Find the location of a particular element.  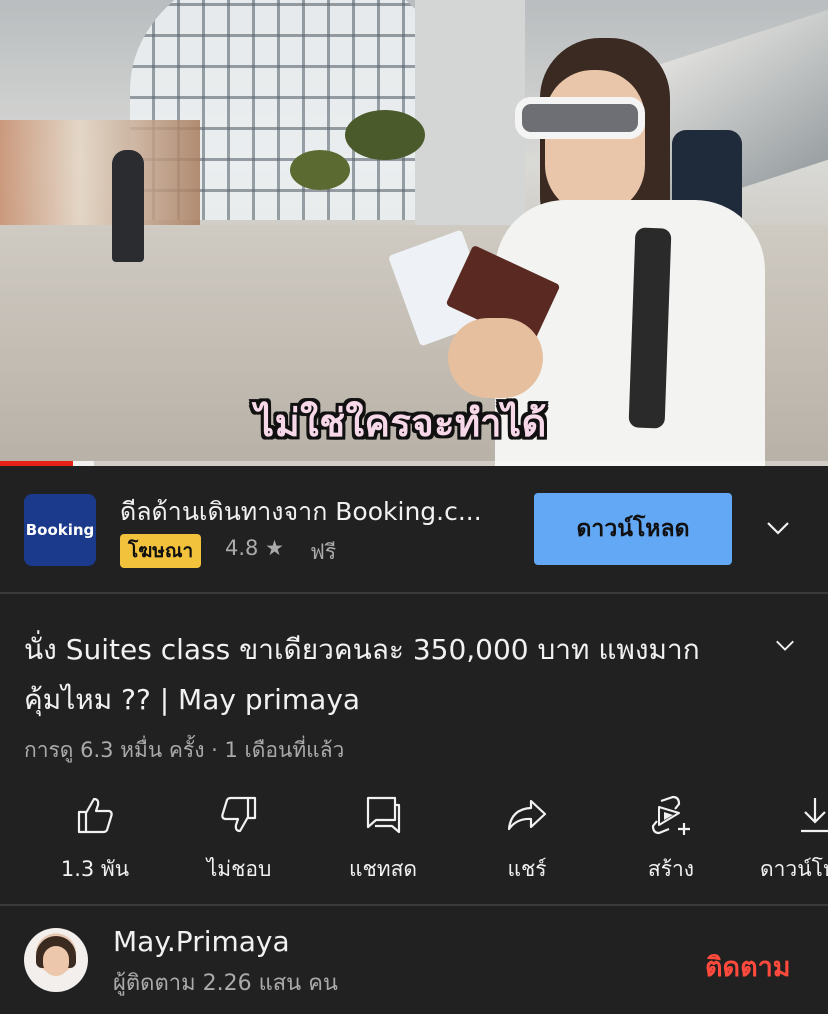

channel-avatar is located at coordinates (56, 960).